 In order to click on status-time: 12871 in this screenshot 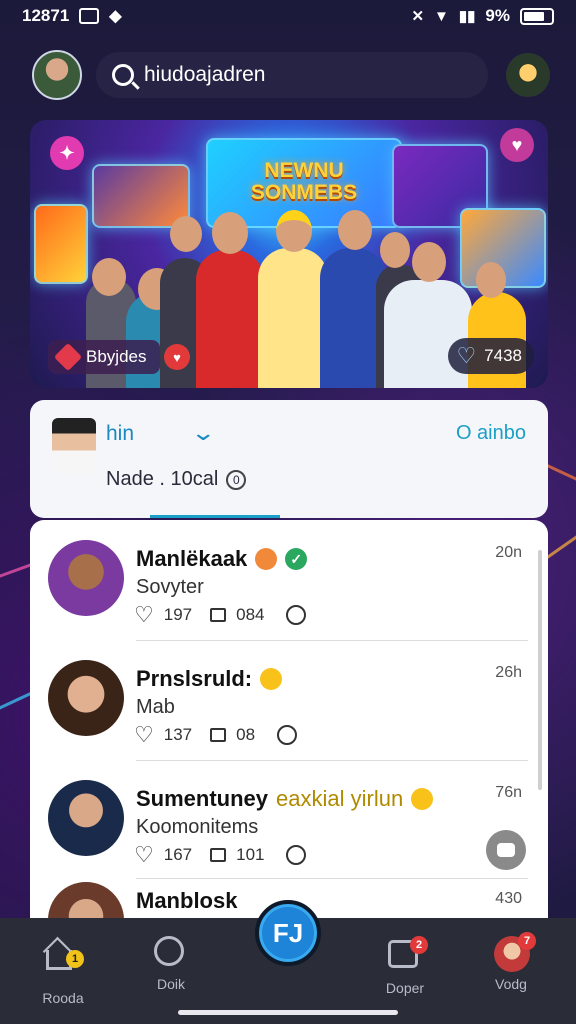, I will do `click(46, 15)`.